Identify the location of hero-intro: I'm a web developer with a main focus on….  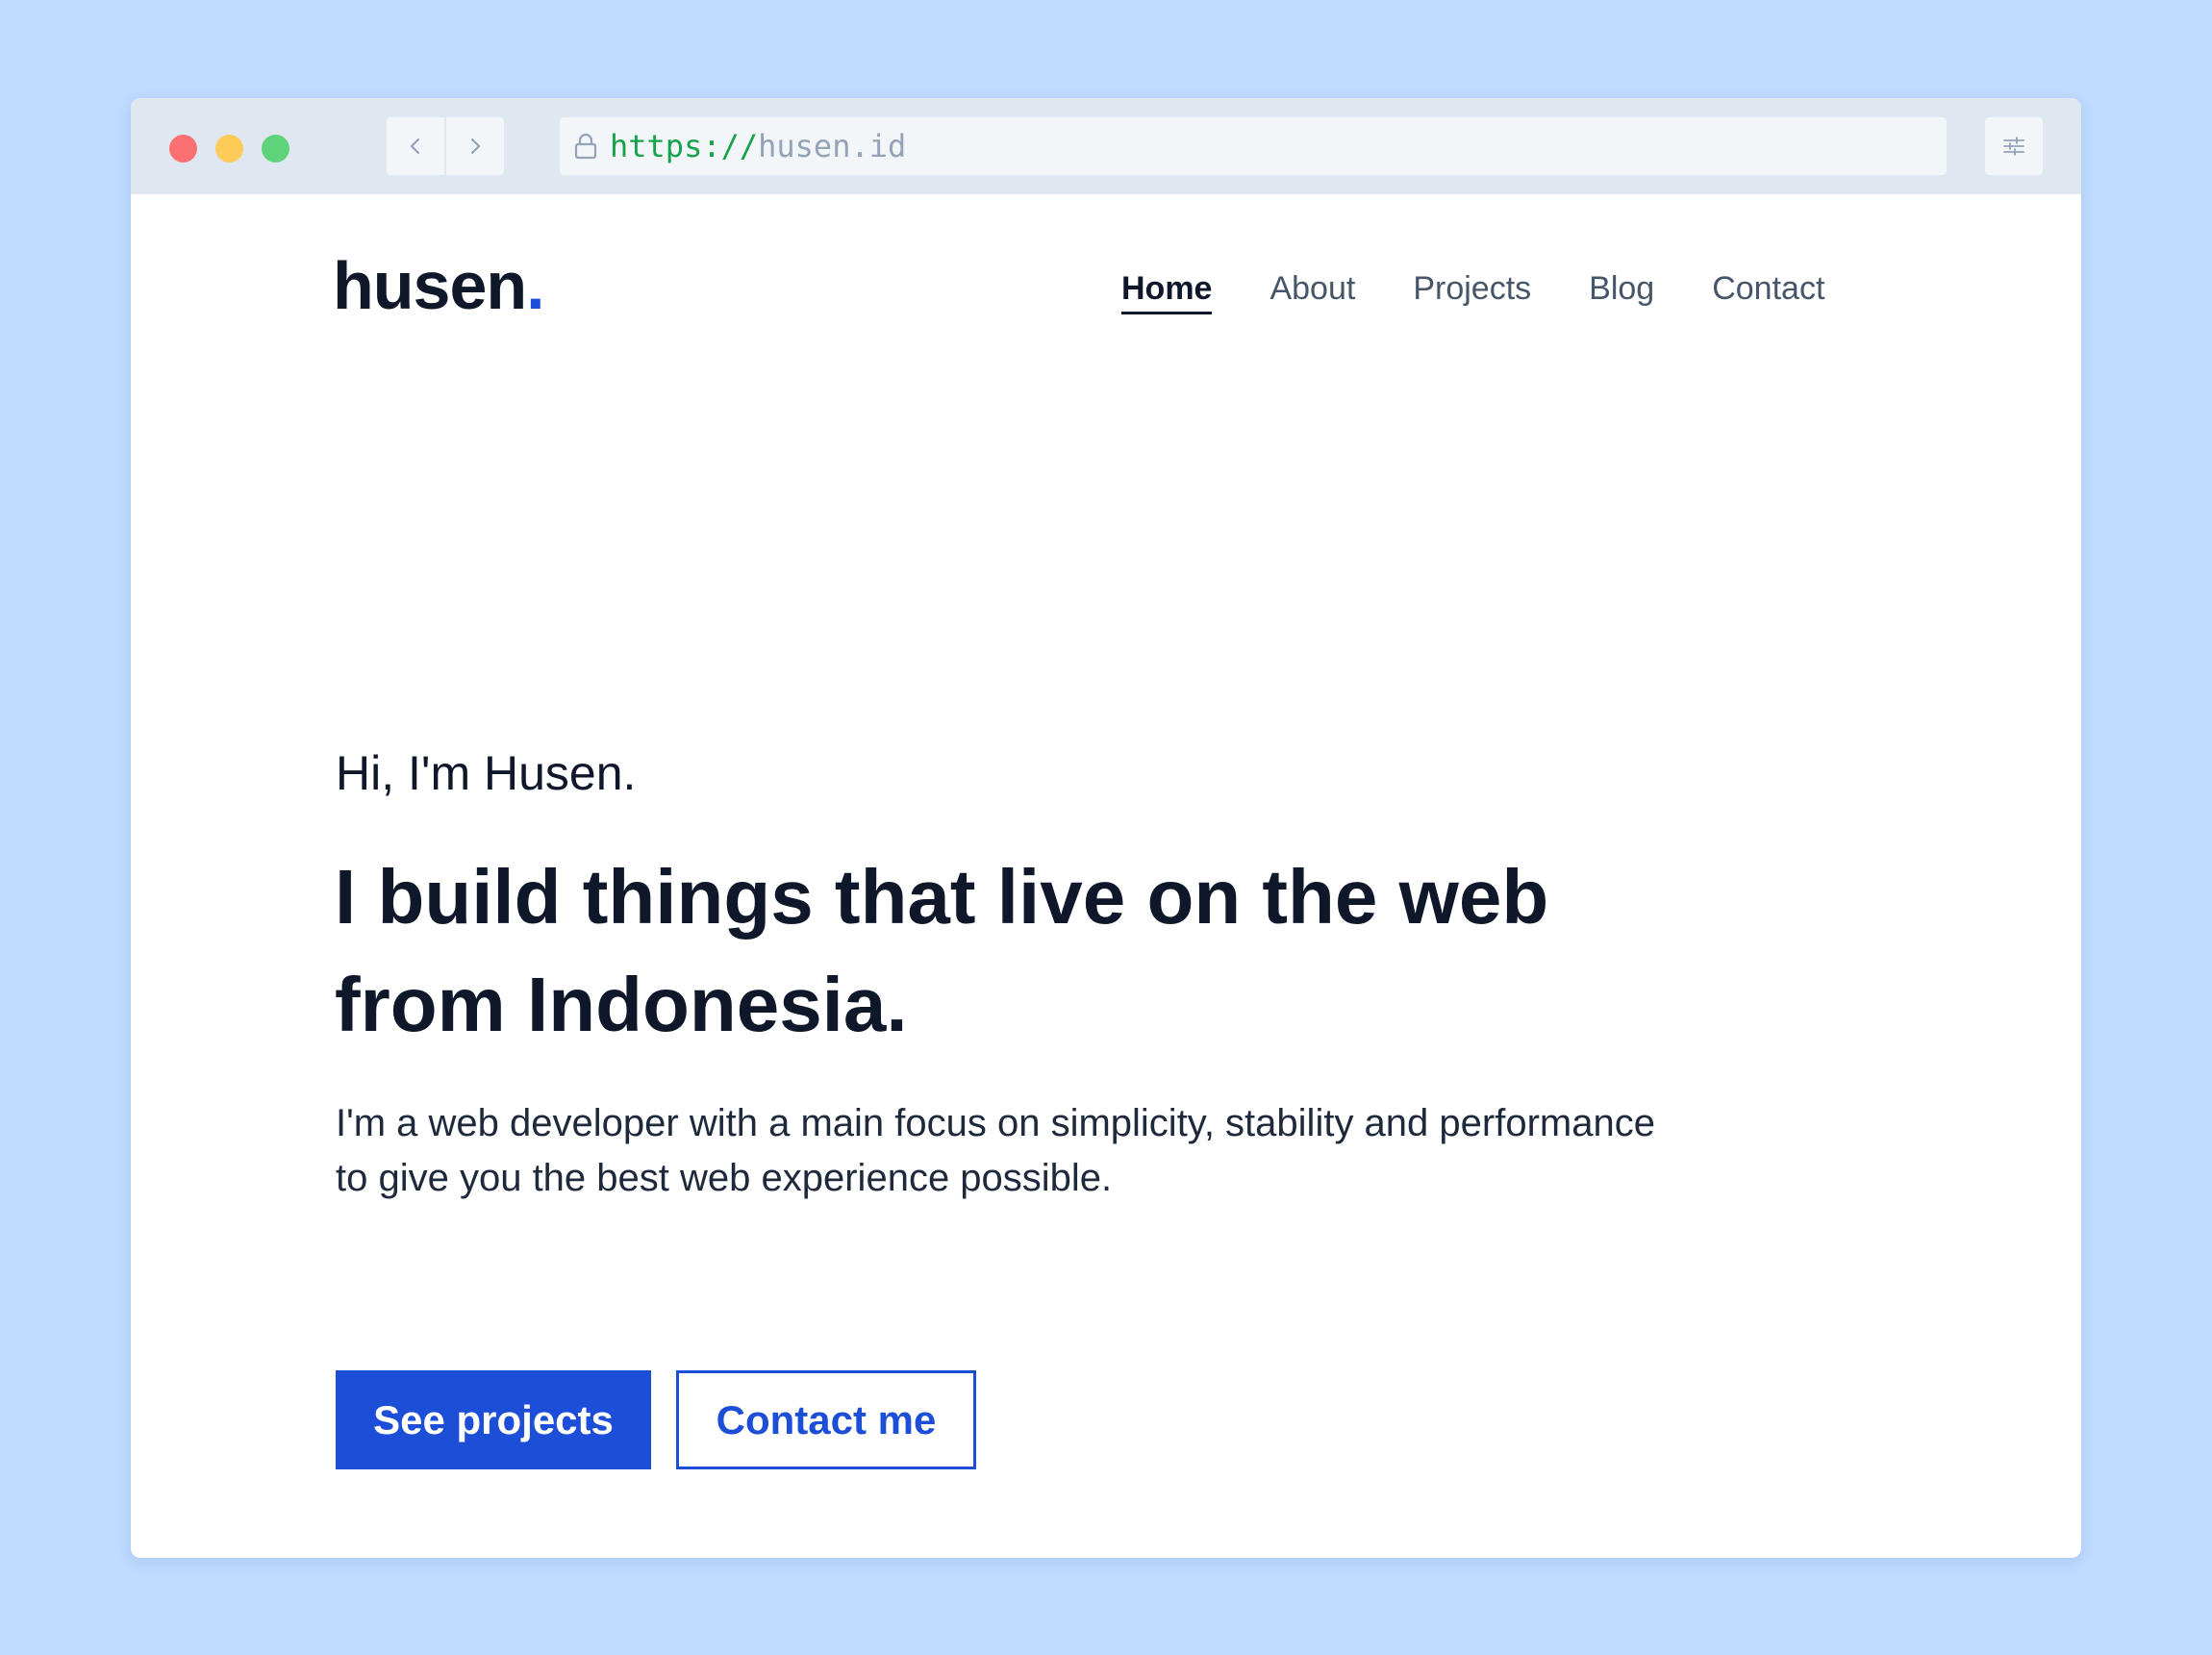
(996, 1151).